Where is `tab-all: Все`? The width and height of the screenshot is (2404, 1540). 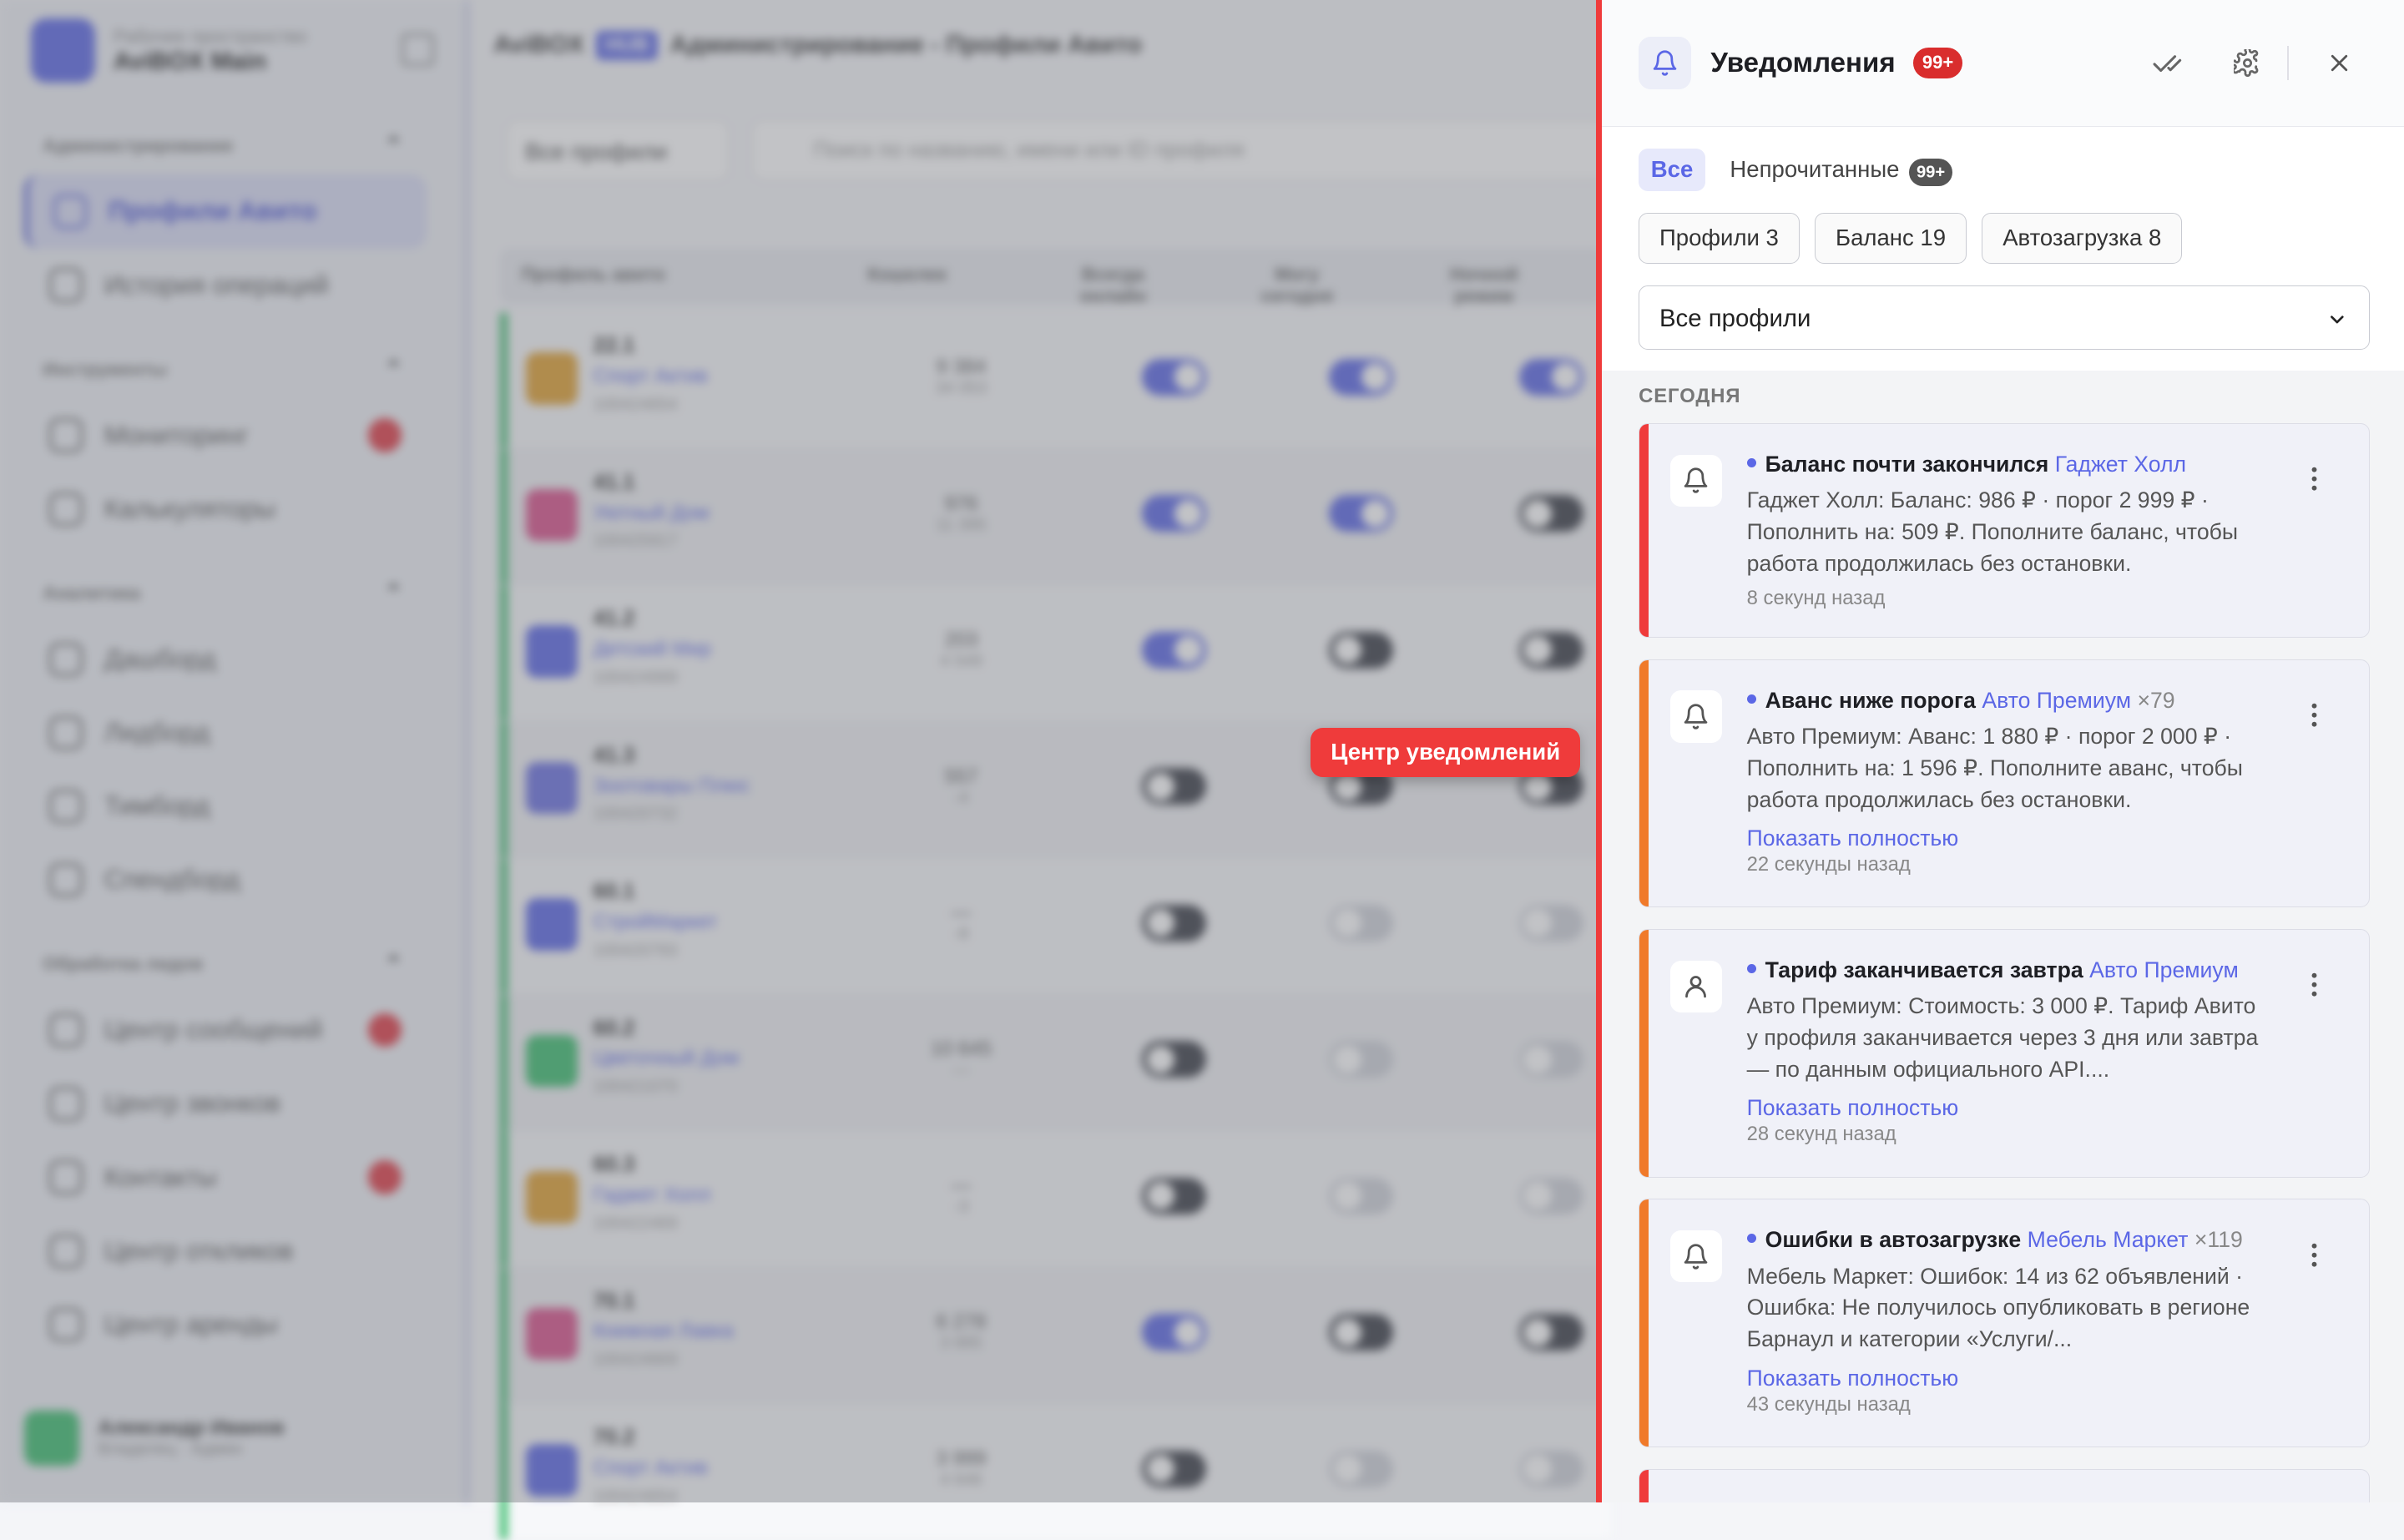 tab-all: Все is located at coordinates (1672, 170).